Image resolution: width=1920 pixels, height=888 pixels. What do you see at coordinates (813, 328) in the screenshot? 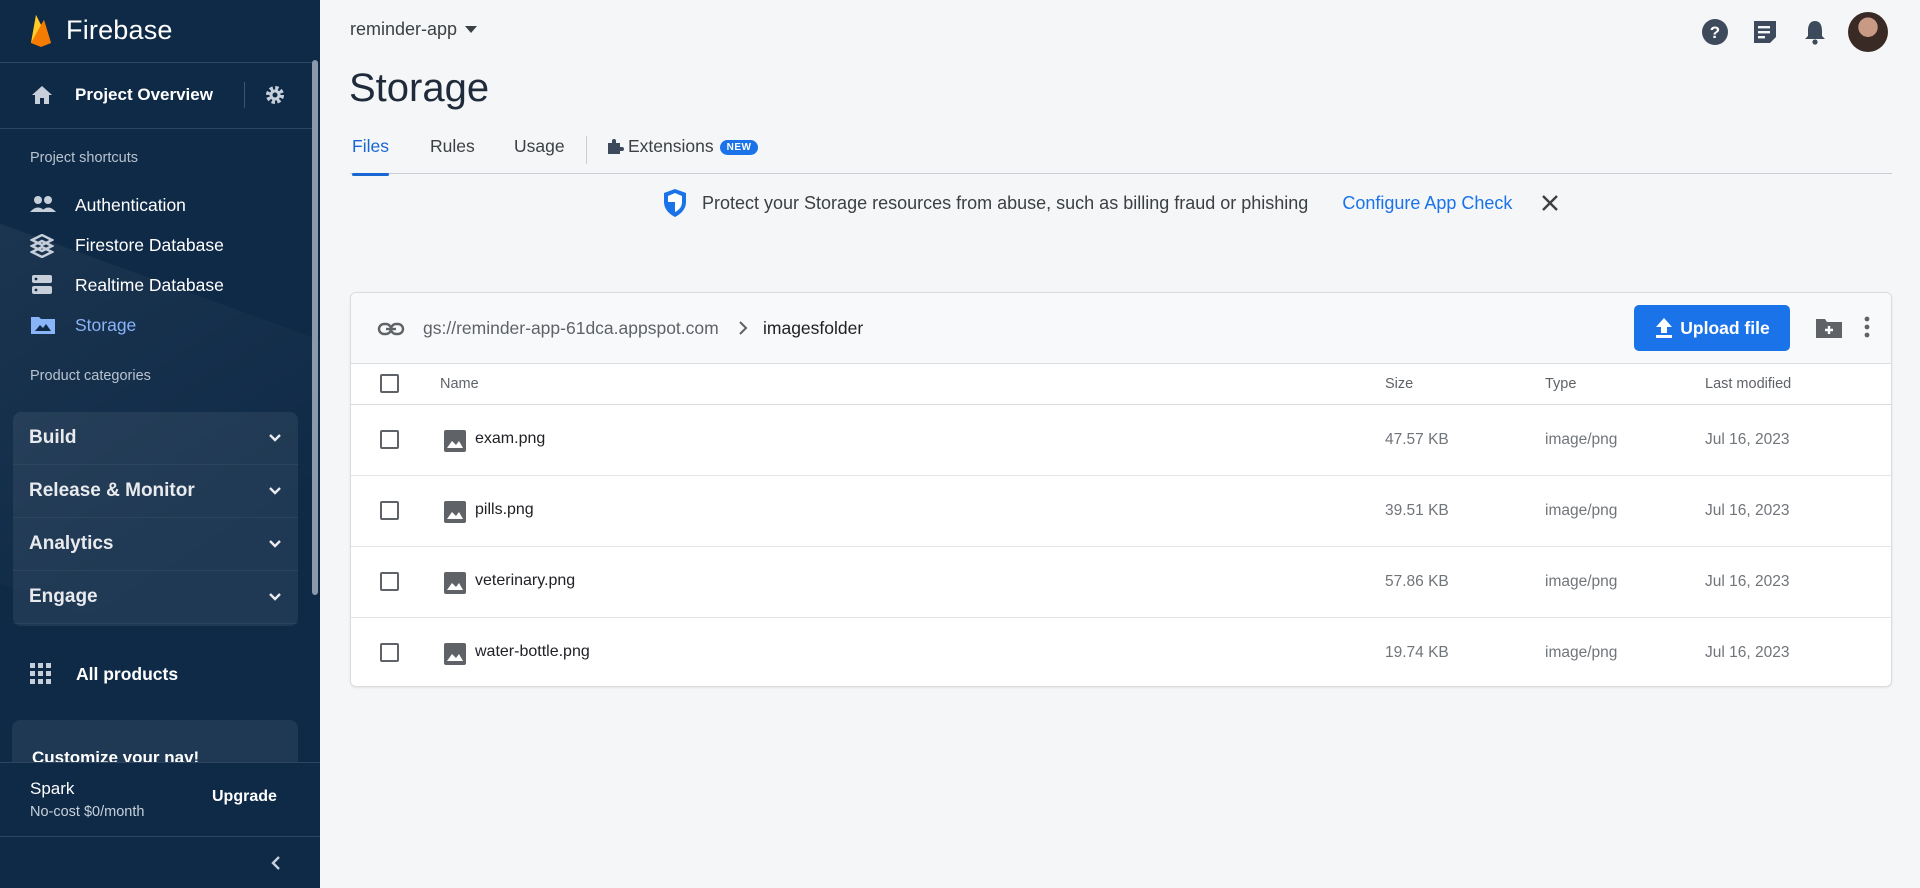
I see `current-folder: imagesfolder` at bounding box center [813, 328].